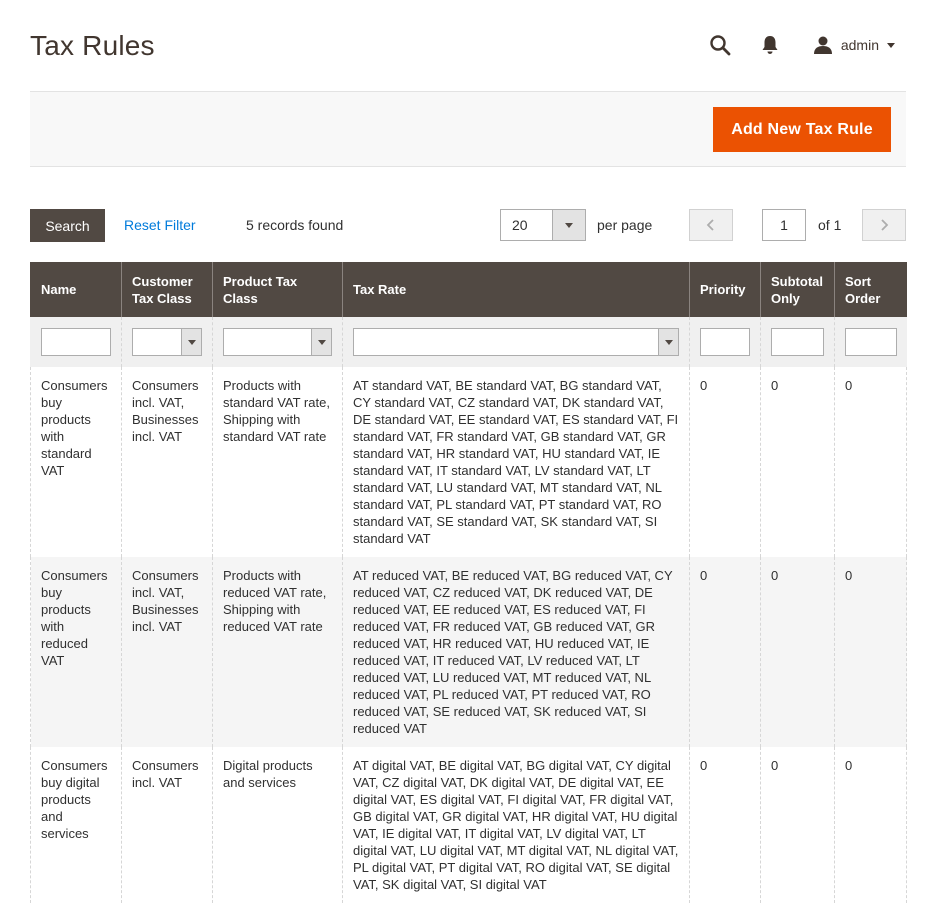 The image size is (935, 905). I want to click on filter-tax-rate-select, so click(516, 342).